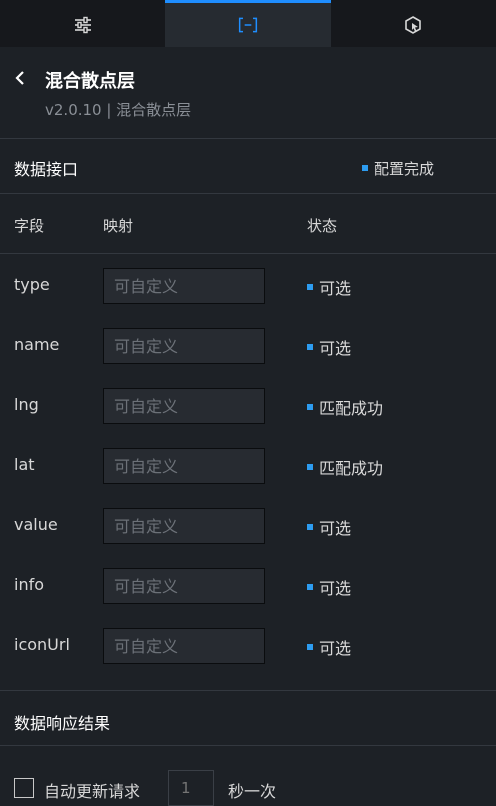 The image size is (496, 806). I want to click on column-status: 状态, so click(322, 226).